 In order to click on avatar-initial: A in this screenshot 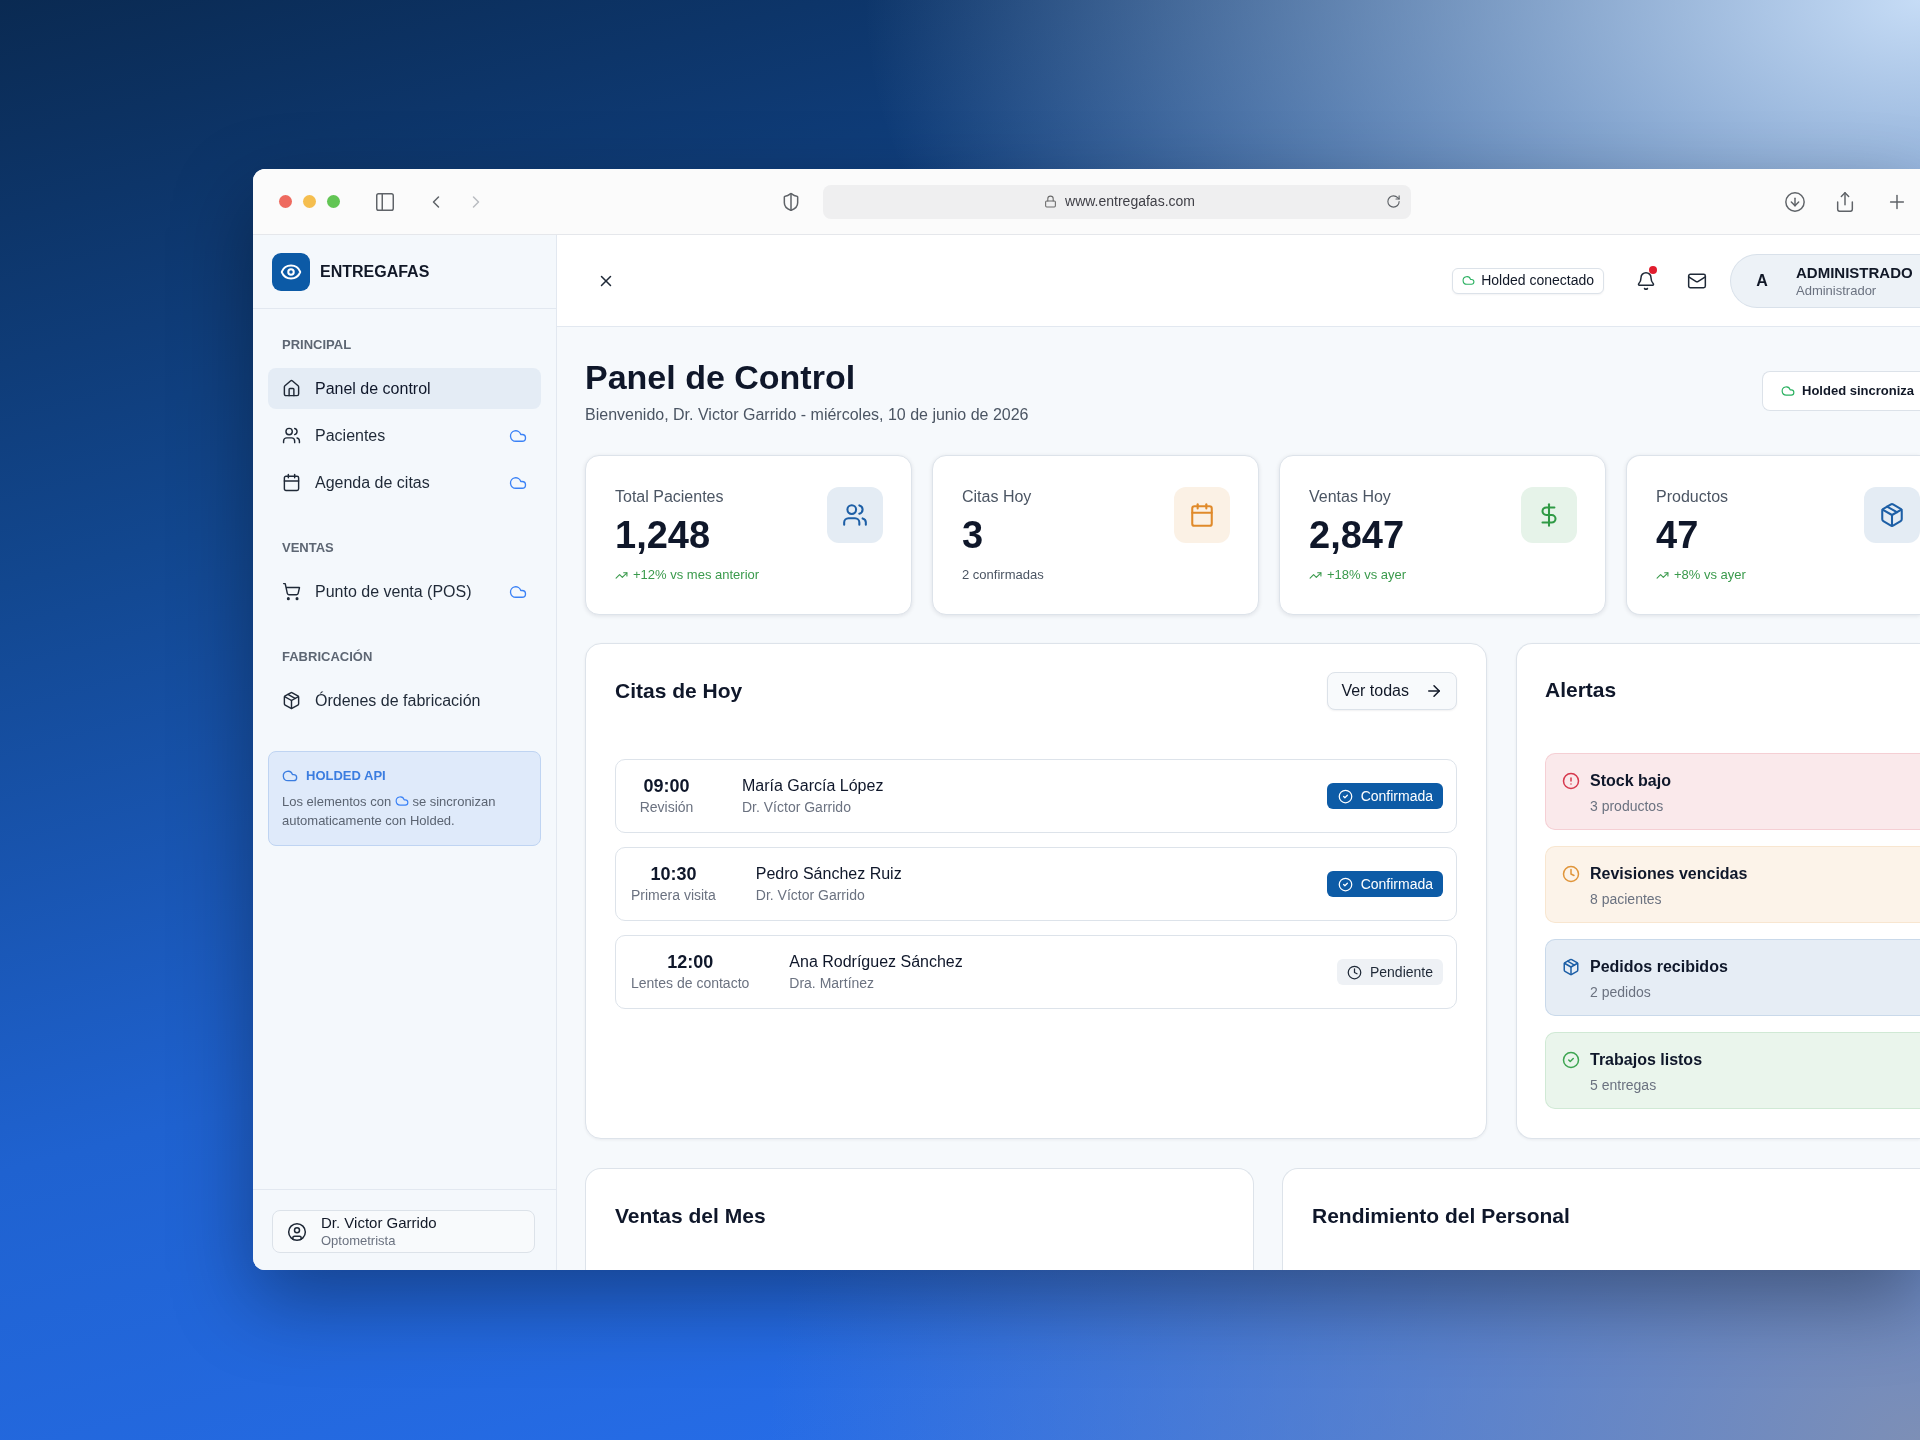, I will do `click(1762, 280)`.